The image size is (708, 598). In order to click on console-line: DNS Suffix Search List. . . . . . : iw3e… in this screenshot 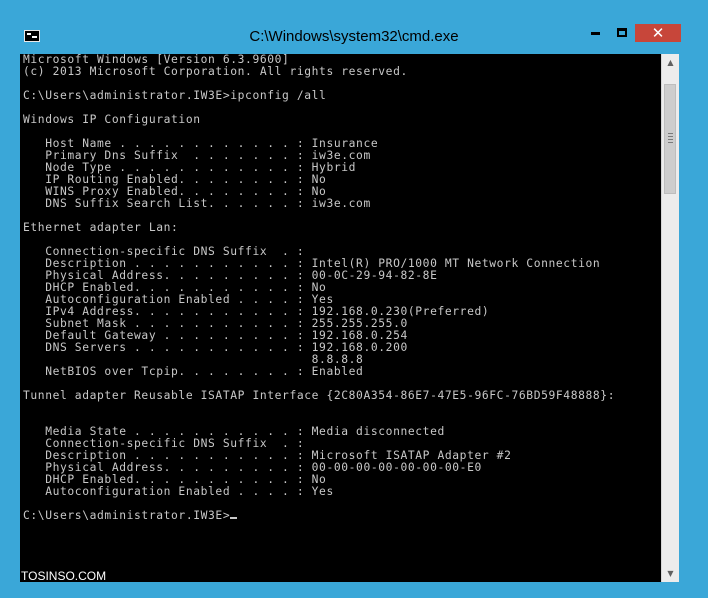, I will do `click(208, 203)`.